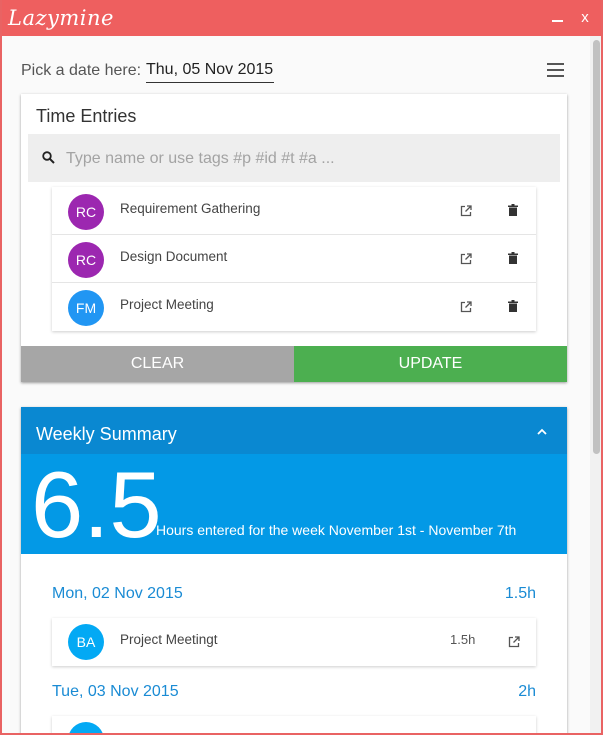 The width and height of the screenshot is (603, 735). I want to click on chevron-up-icon, so click(542, 432).